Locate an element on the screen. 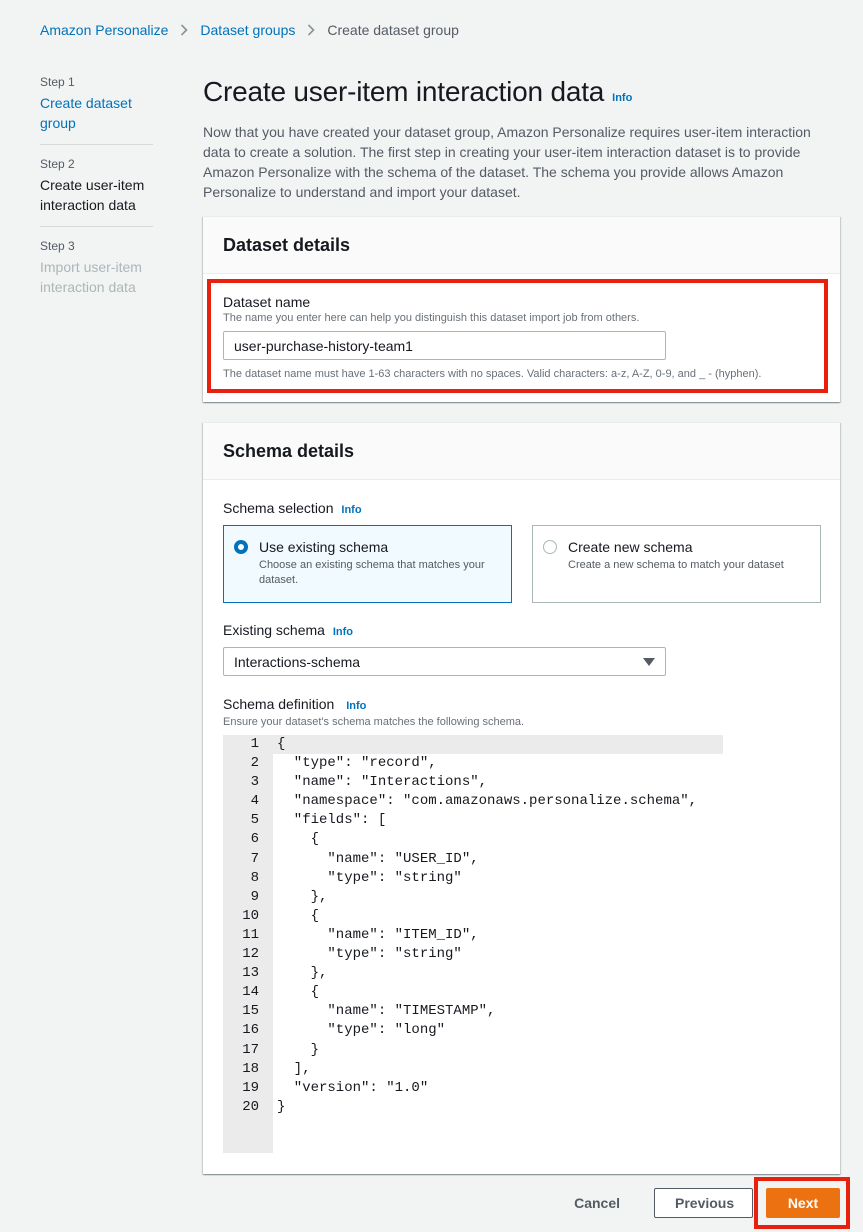 This screenshot has width=863, height=1232. page-info-link: Info is located at coordinates (622, 98).